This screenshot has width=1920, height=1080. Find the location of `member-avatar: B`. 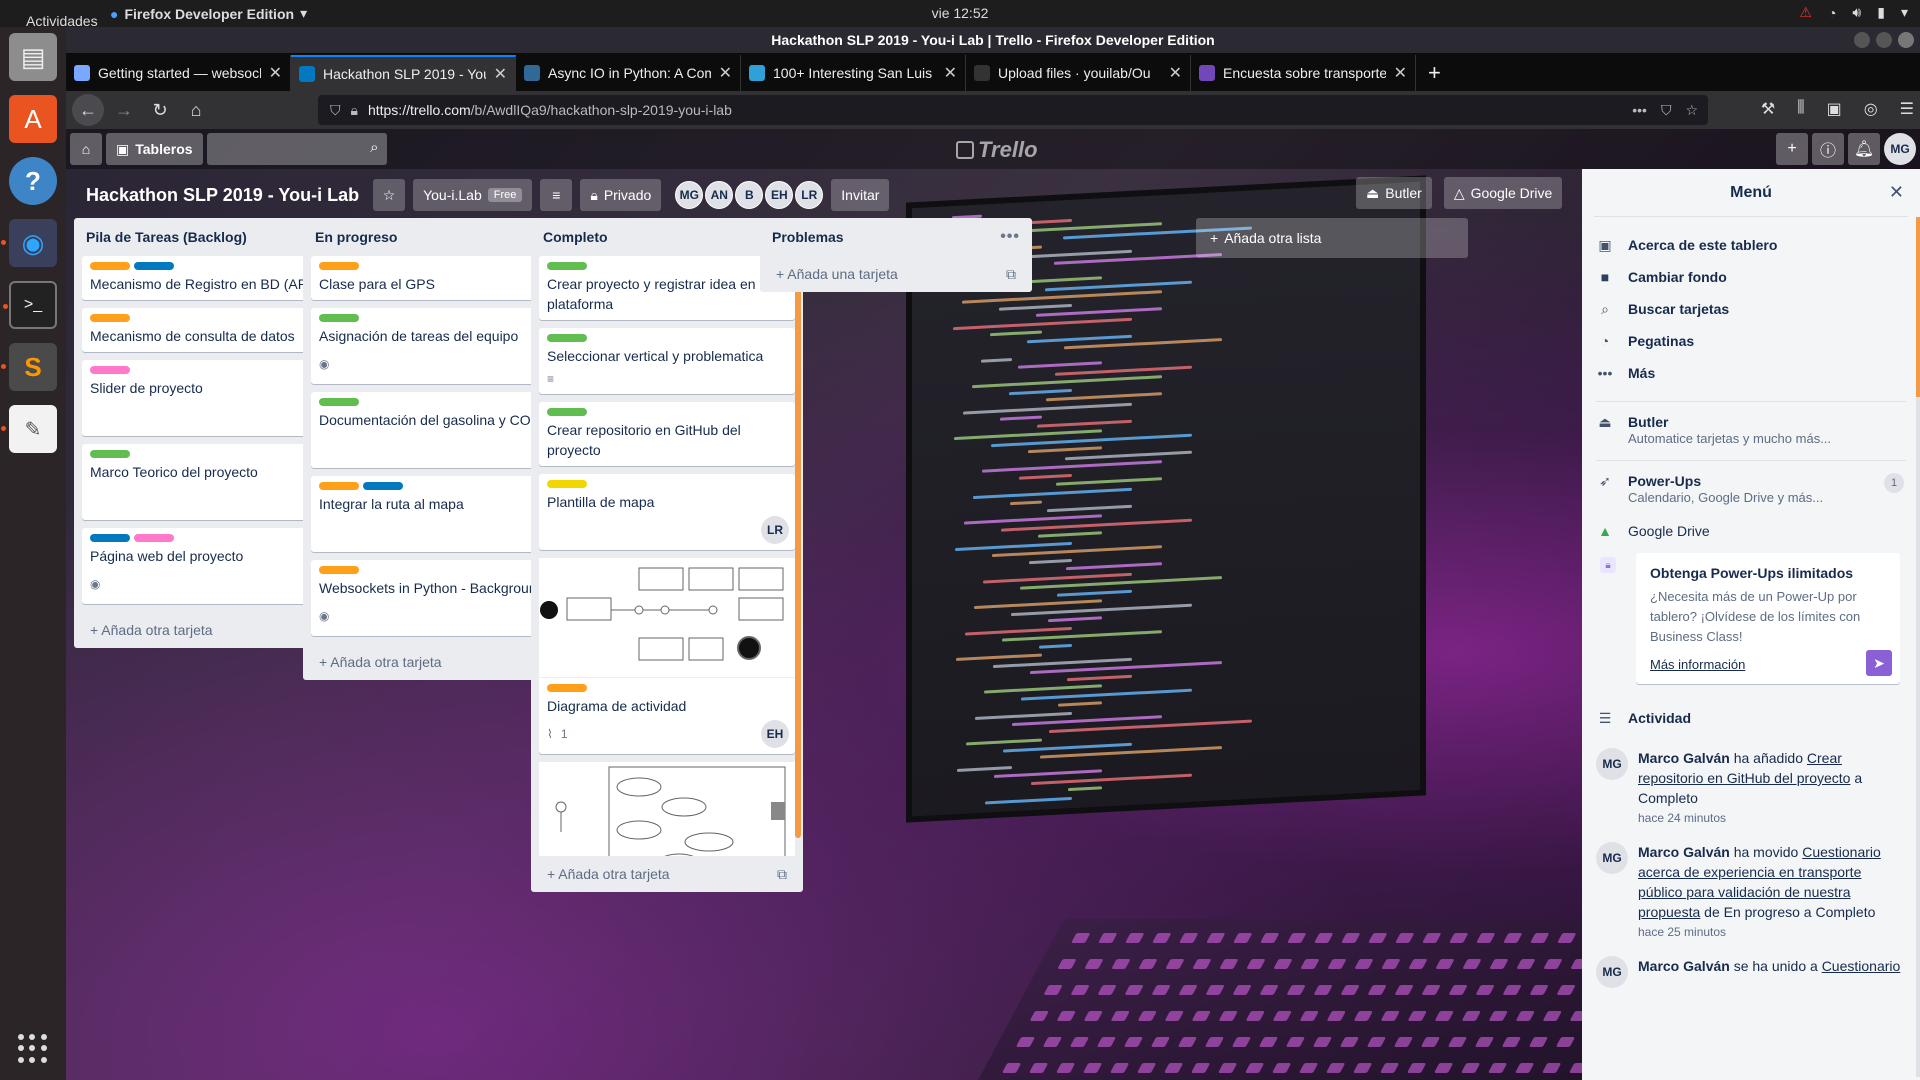

member-avatar: B is located at coordinates (749, 195).